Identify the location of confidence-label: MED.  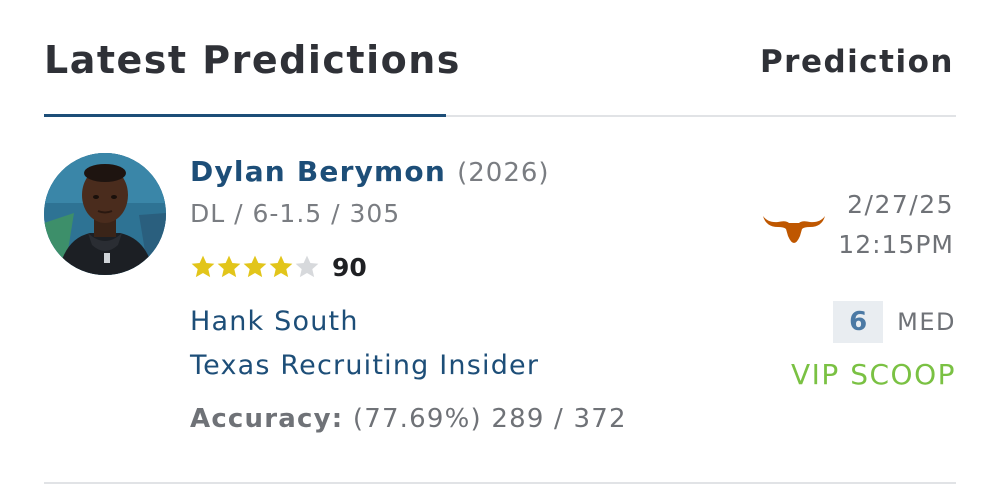
(926, 322).